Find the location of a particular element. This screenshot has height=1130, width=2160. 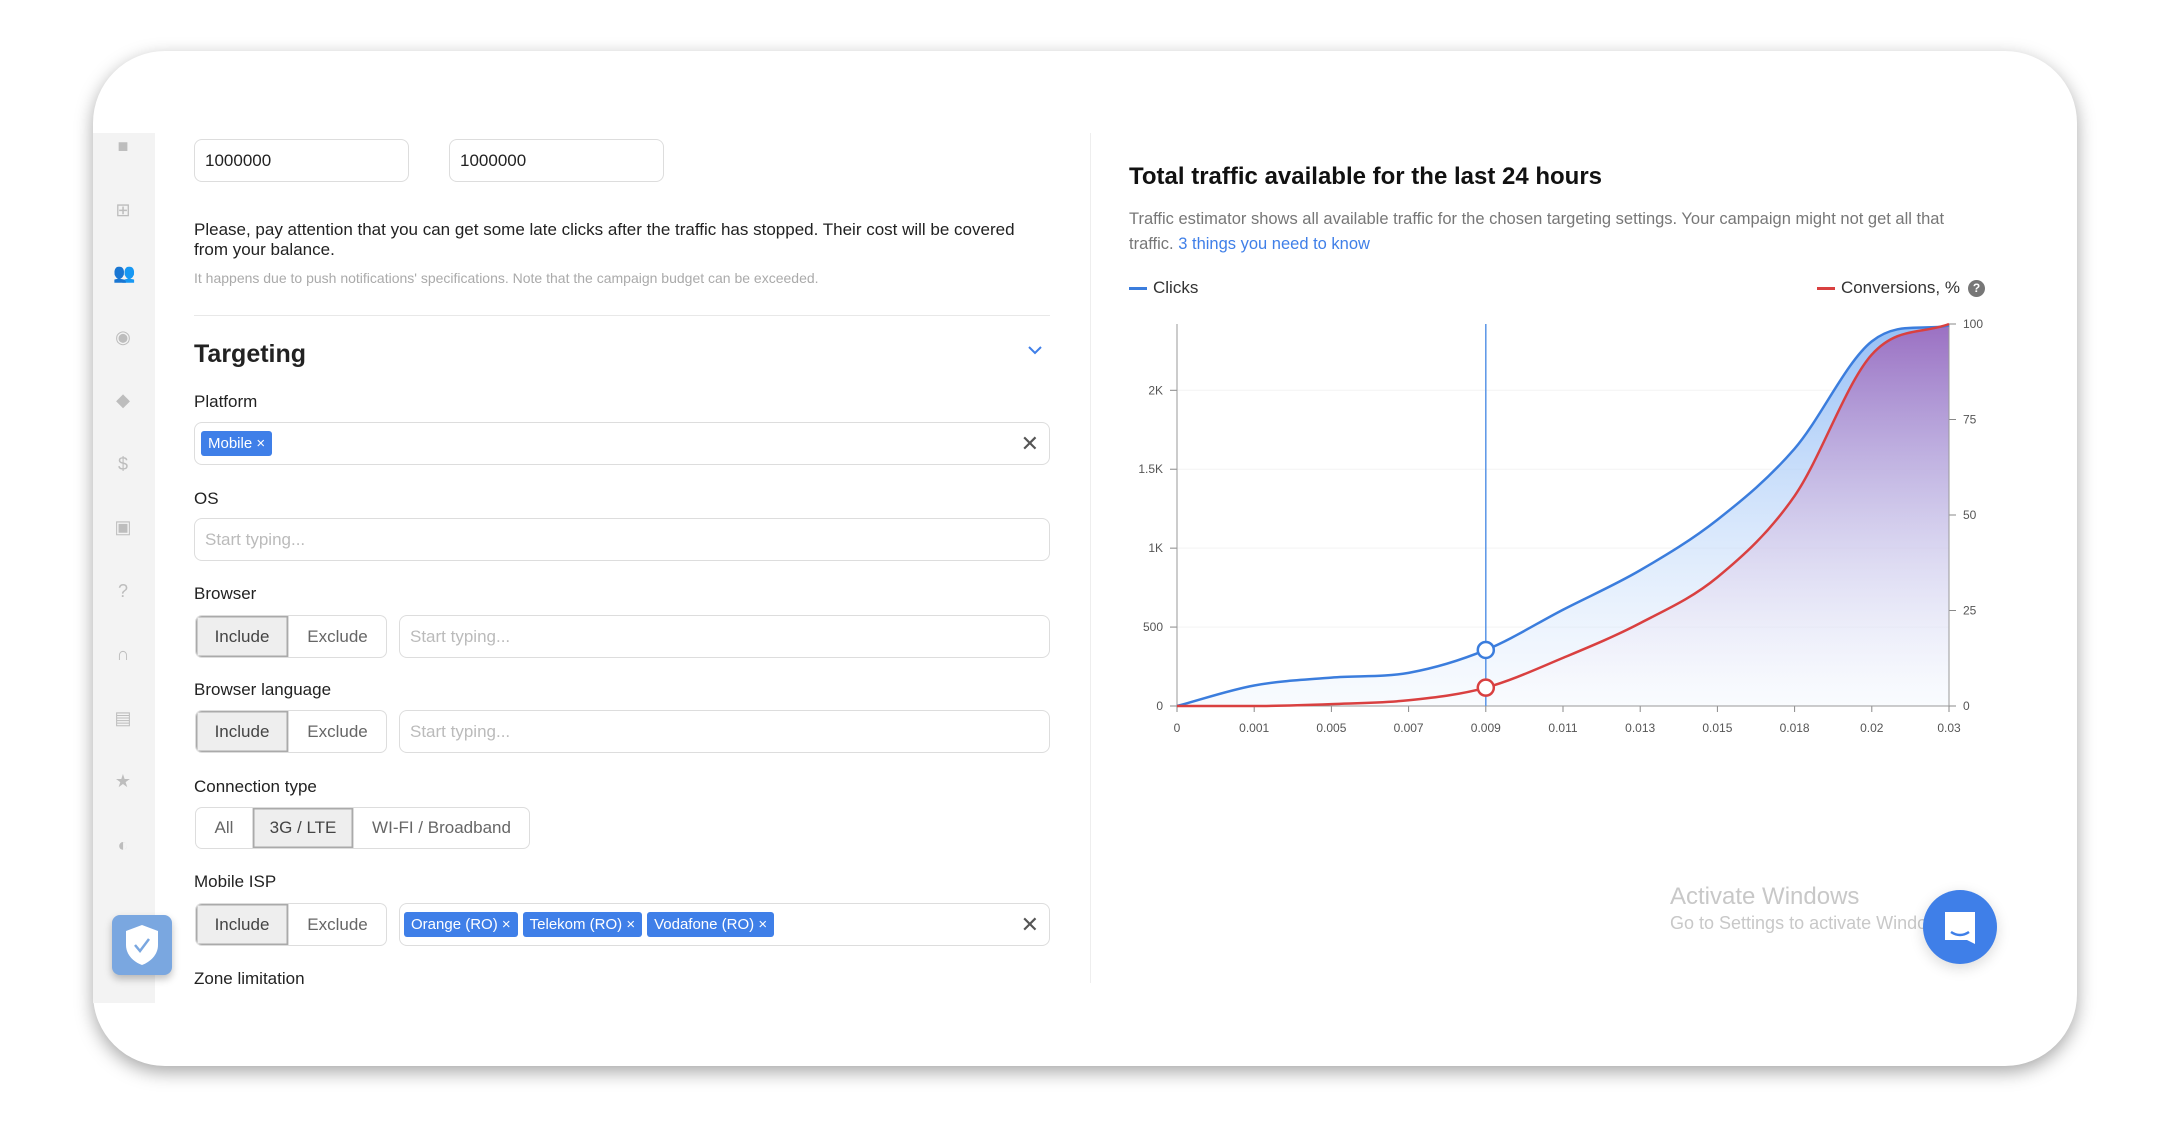

referral-icon: ◐ is located at coordinates (123, 845).